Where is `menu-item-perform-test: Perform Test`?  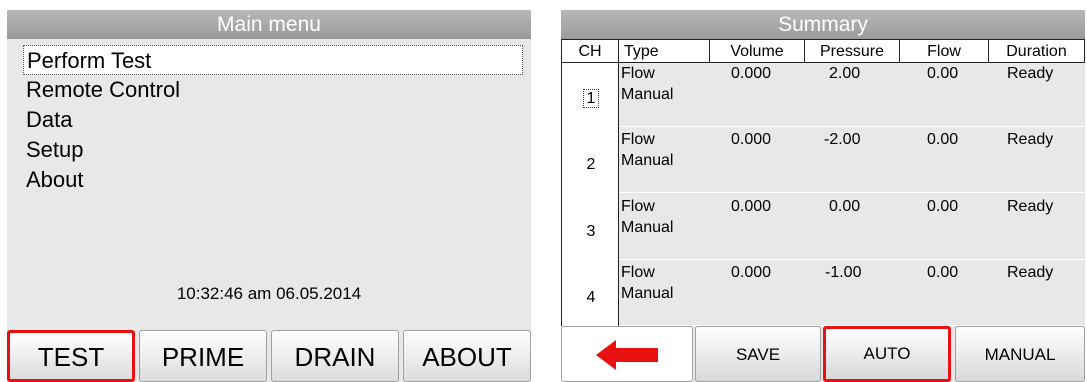 menu-item-perform-test: Perform Test is located at coordinates (273, 60).